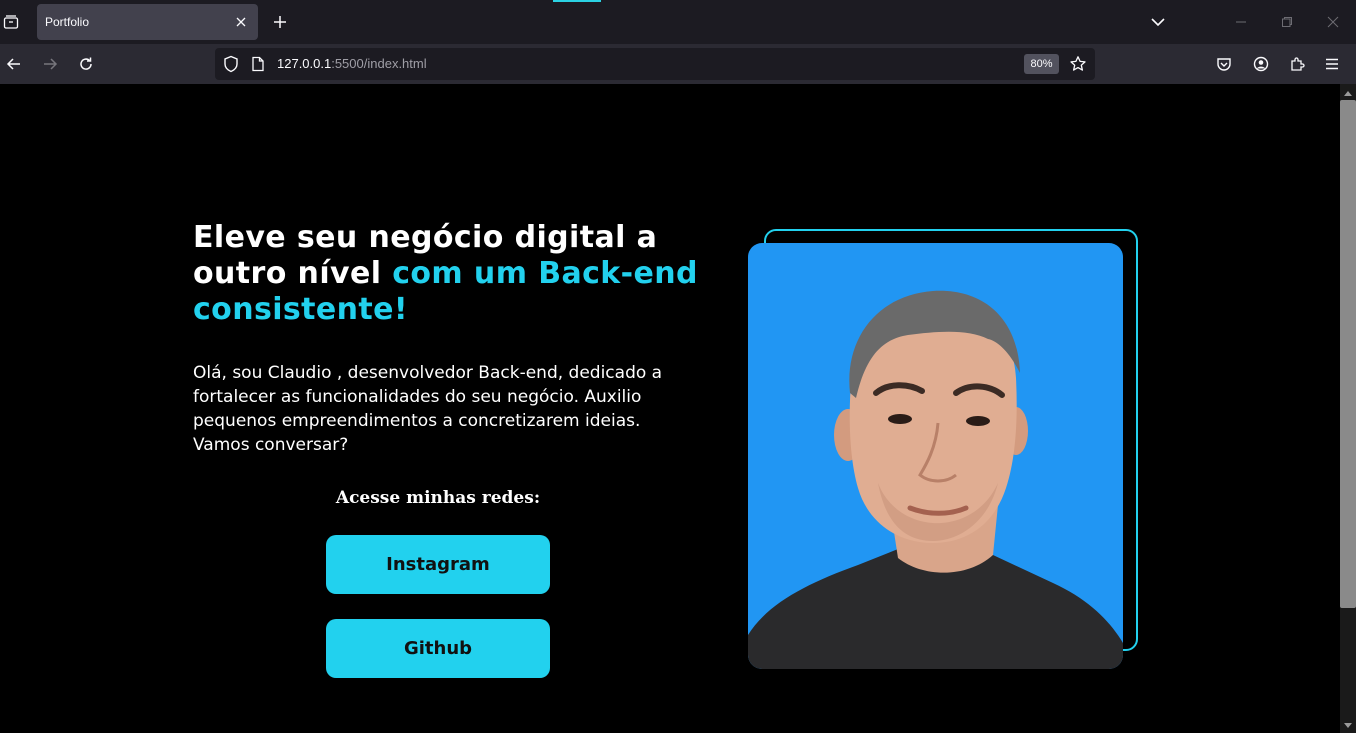  What do you see at coordinates (50, 64) in the screenshot?
I see `forward-icon` at bounding box center [50, 64].